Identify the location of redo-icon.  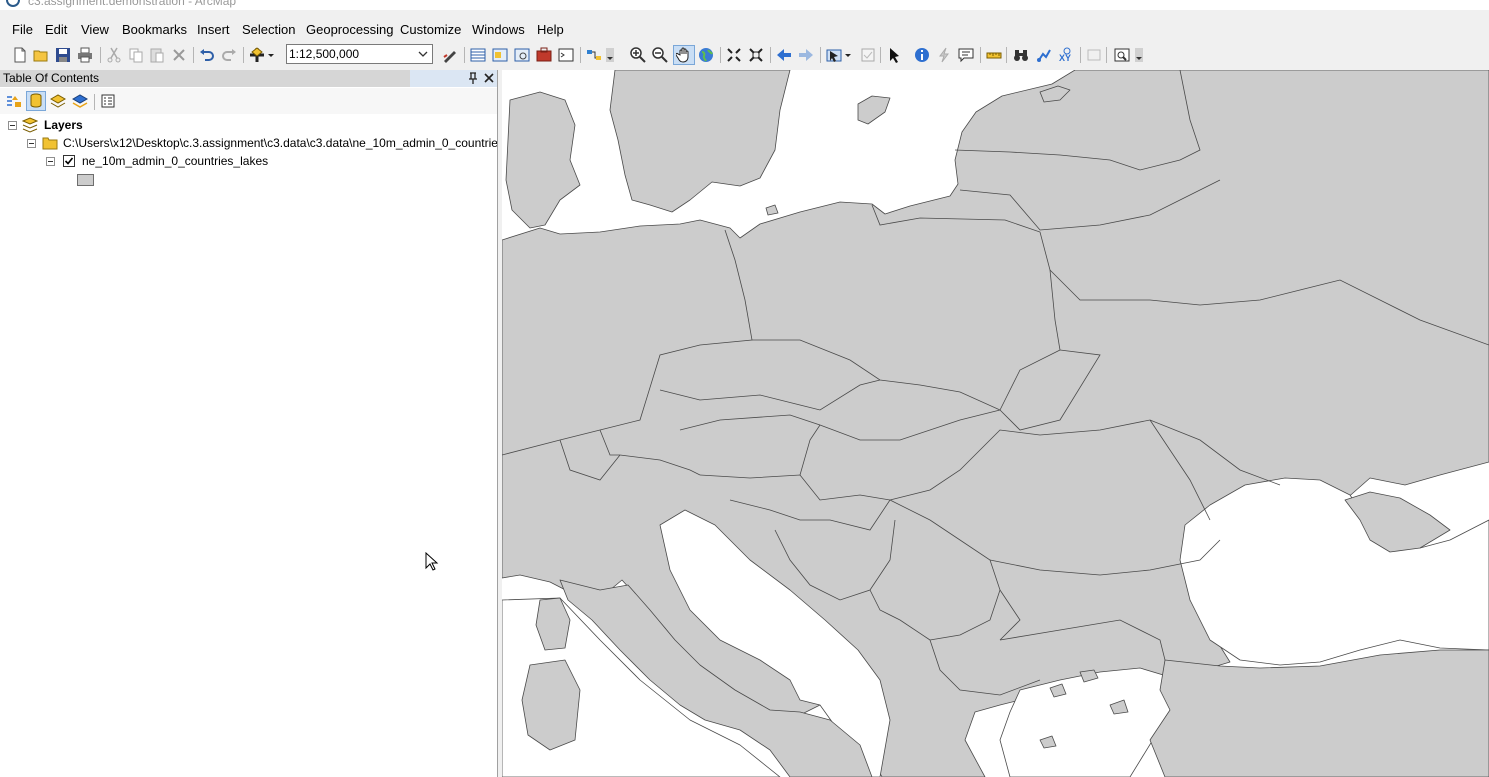
(229, 55).